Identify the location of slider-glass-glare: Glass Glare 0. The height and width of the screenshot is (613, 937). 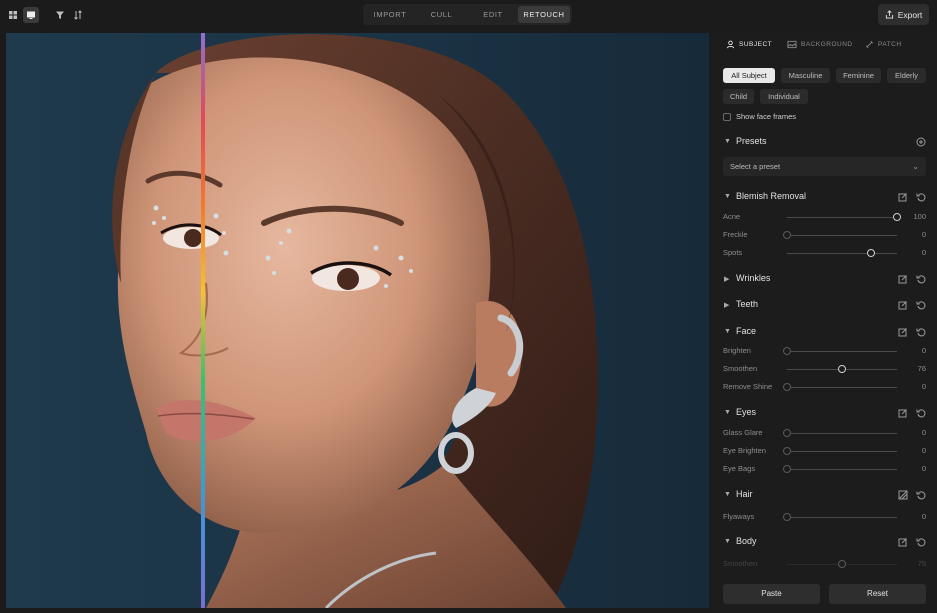
(824, 433).